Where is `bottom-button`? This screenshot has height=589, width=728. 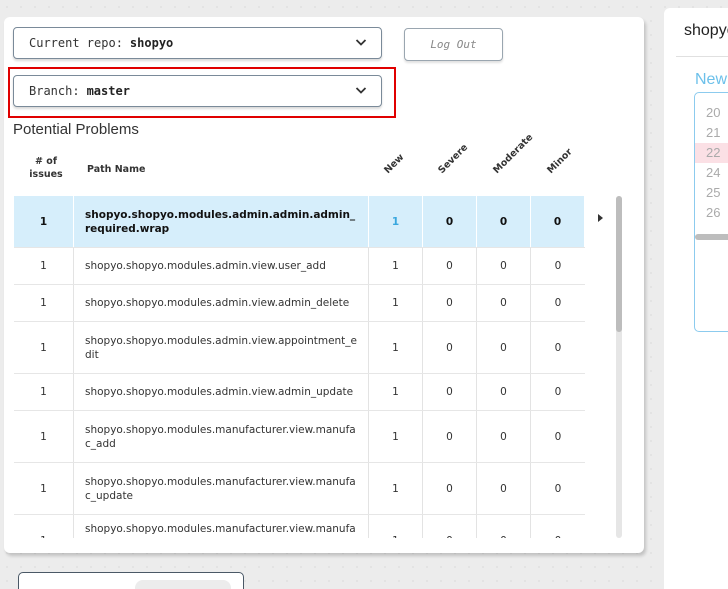
bottom-button is located at coordinates (183, 584).